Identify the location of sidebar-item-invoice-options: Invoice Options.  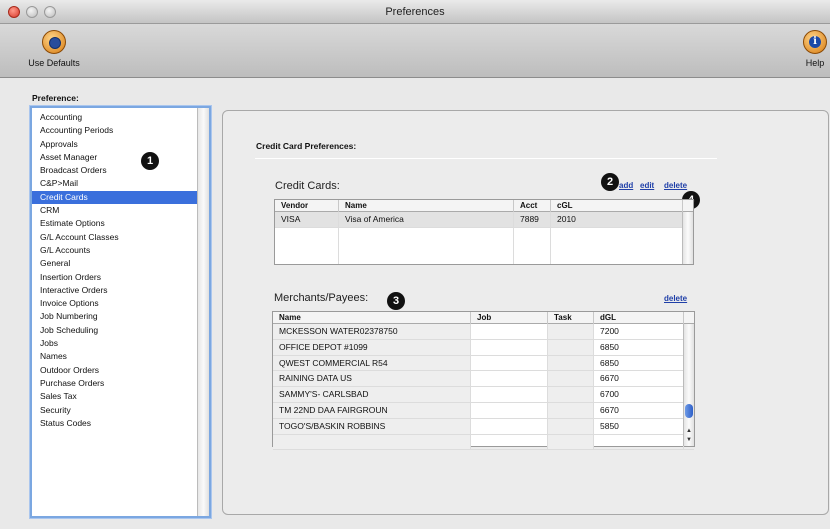
(114, 303).